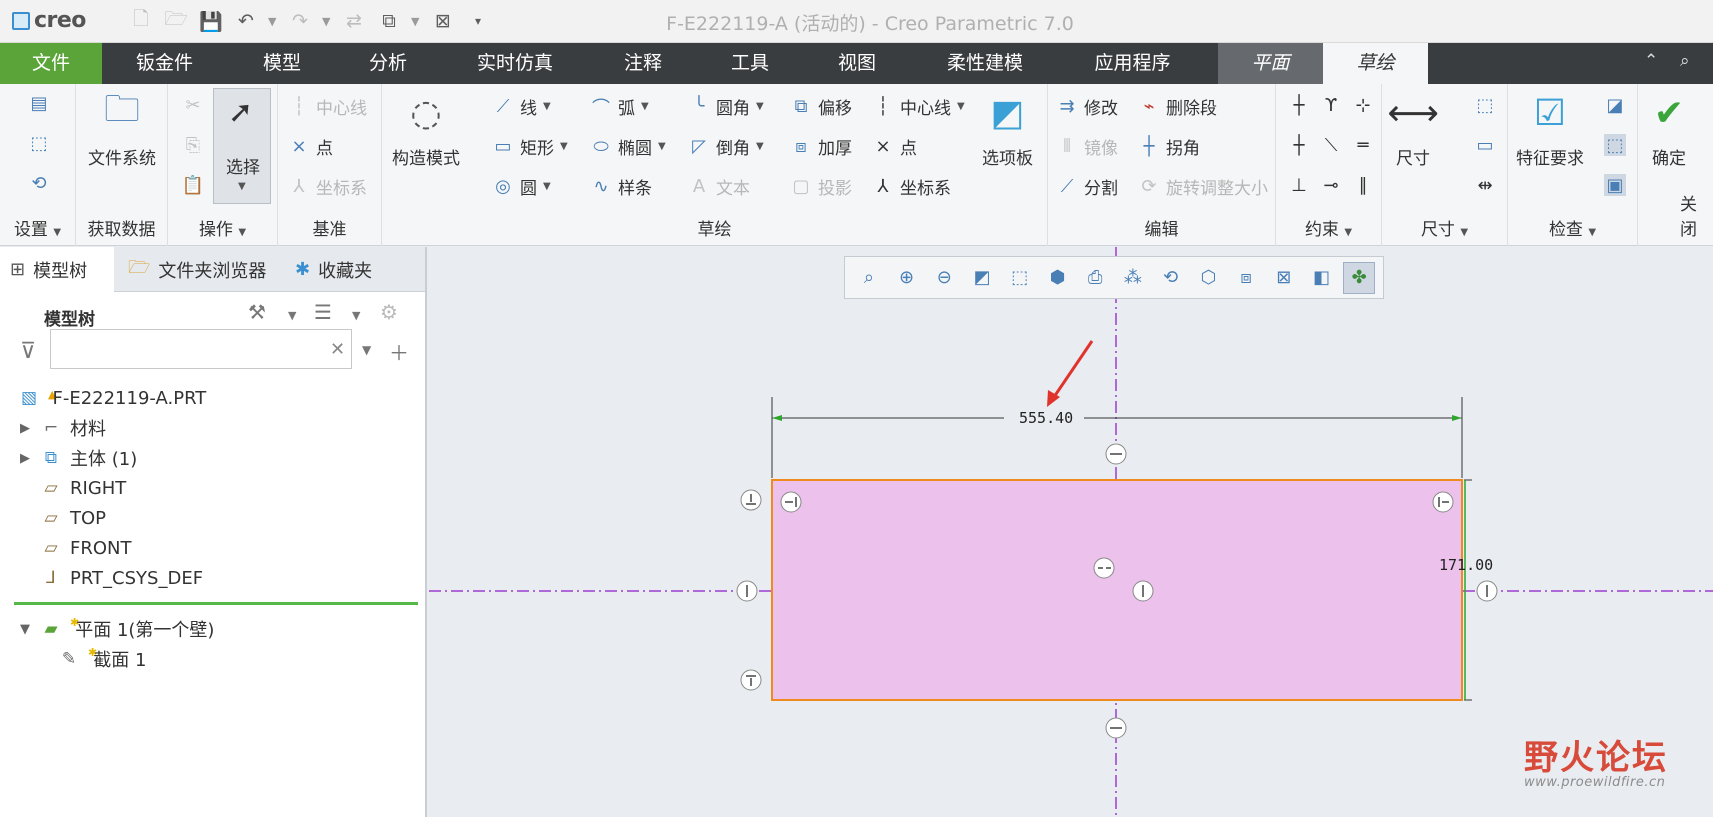 The height and width of the screenshot is (817, 1713). I want to click on shade-closed-loops-icon: ▣, so click(1615, 185).